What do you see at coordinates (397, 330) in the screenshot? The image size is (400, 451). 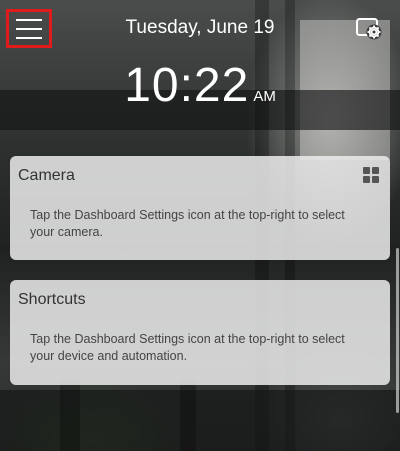 I see `scrollbar` at bounding box center [397, 330].